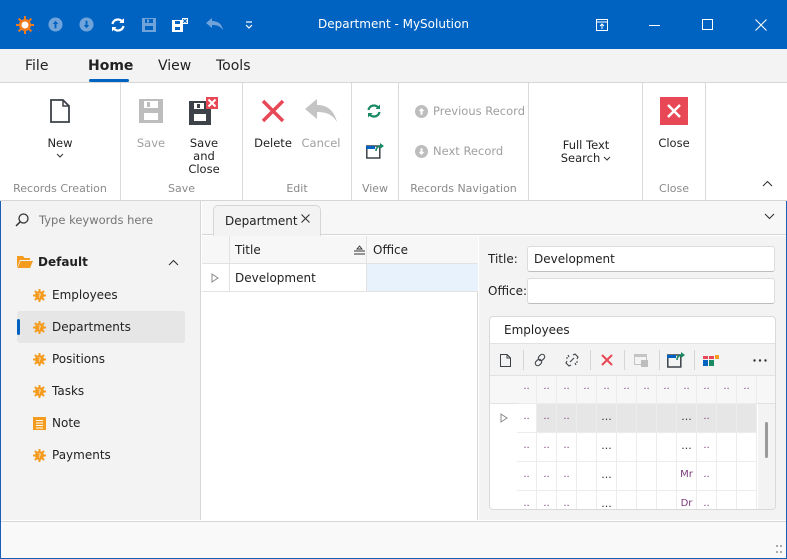  I want to click on title-field: Development, so click(651, 259).